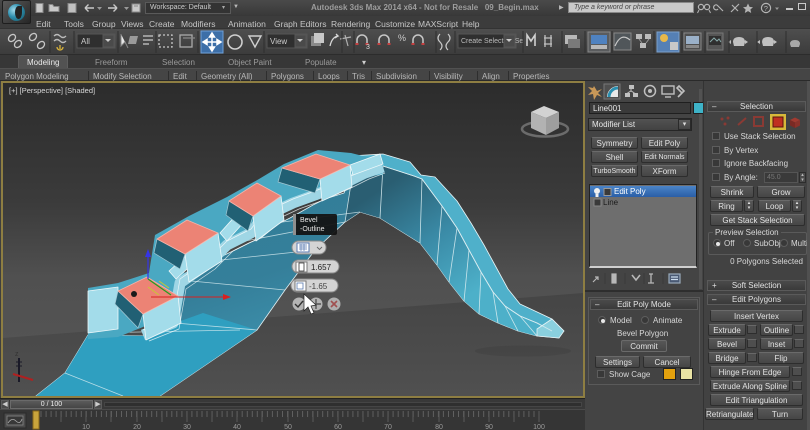 The height and width of the screenshot is (430, 810). Describe the element at coordinates (318, 286) in the screenshot. I see `svg-text: -1.65` at that location.